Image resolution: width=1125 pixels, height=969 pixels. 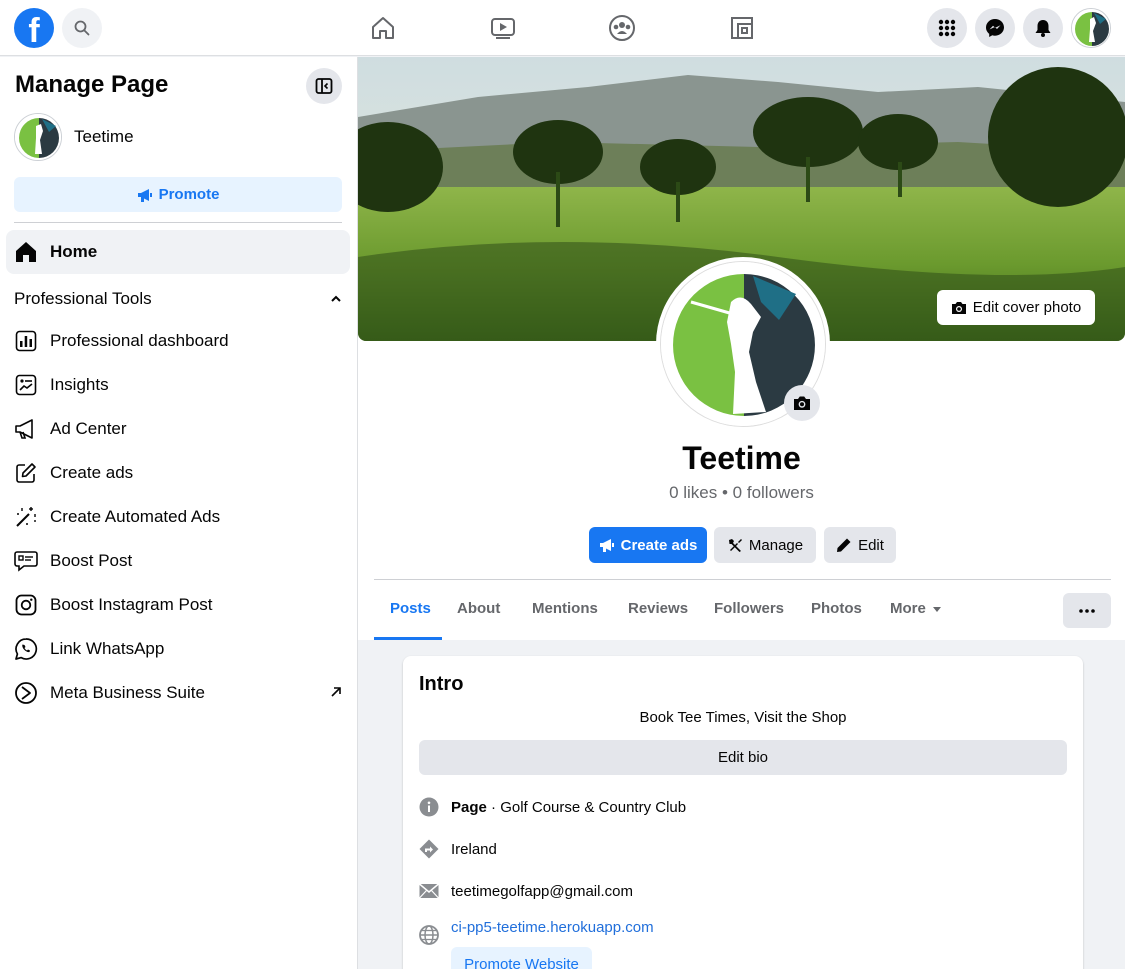 What do you see at coordinates (83, 298) in the screenshot?
I see `section-label: Professional Tools` at bounding box center [83, 298].